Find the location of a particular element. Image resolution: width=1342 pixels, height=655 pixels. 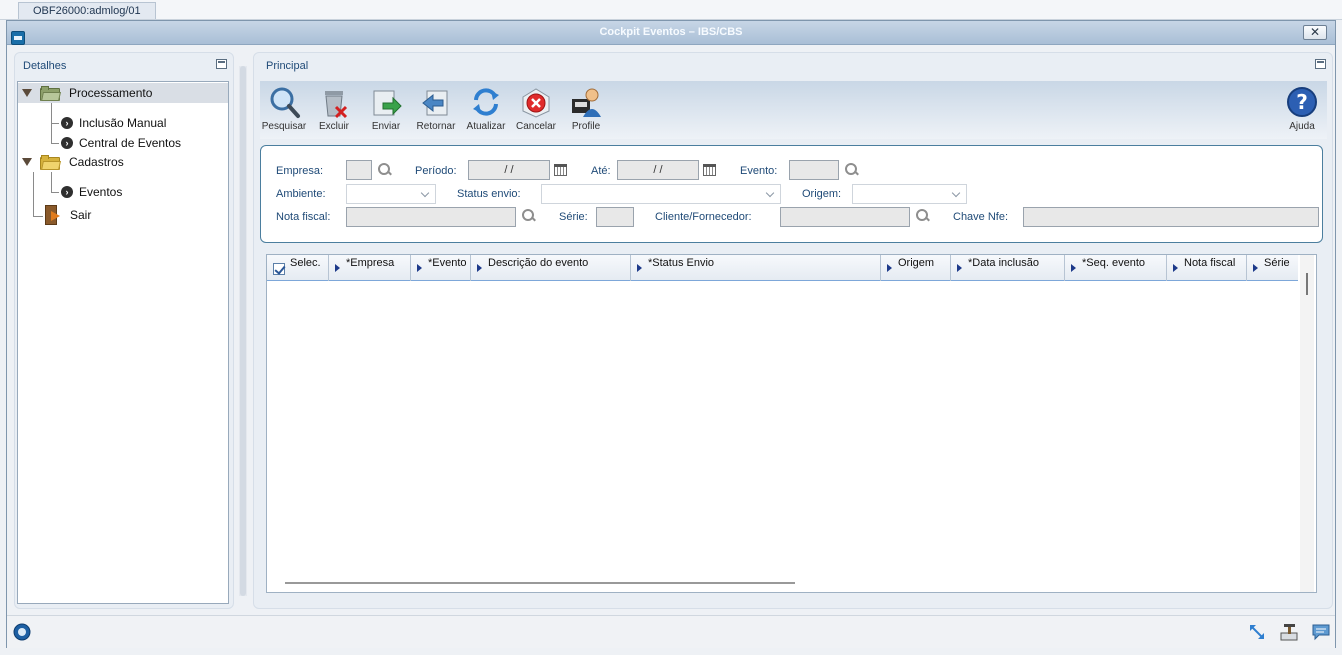

close-button: ✕ is located at coordinates (1315, 32).